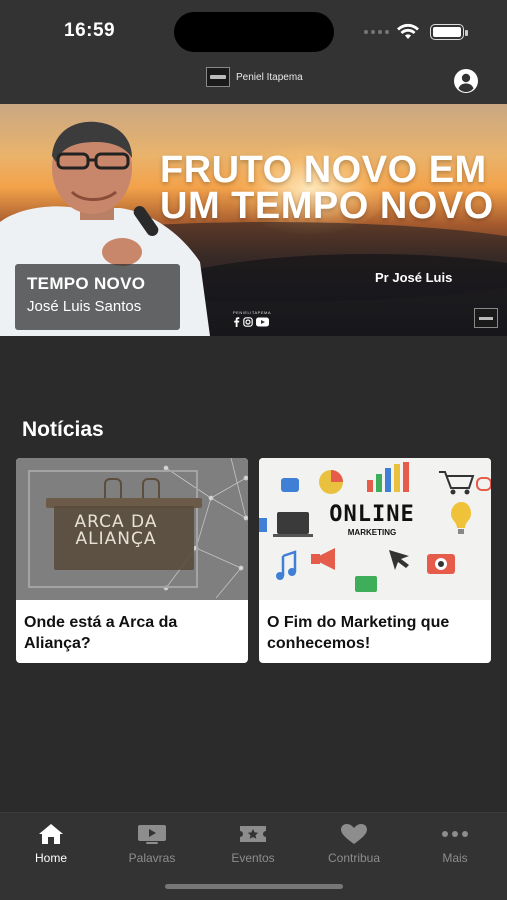 The height and width of the screenshot is (900, 507). What do you see at coordinates (262, 322) in the screenshot?
I see `youtube-icon` at bounding box center [262, 322].